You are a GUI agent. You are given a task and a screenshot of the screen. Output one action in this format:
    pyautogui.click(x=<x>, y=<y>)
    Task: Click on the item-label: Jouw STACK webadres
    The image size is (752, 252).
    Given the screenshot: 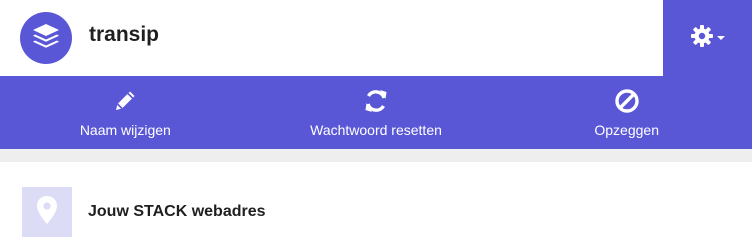 What is the action you would take?
    pyautogui.click(x=177, y=211)
    